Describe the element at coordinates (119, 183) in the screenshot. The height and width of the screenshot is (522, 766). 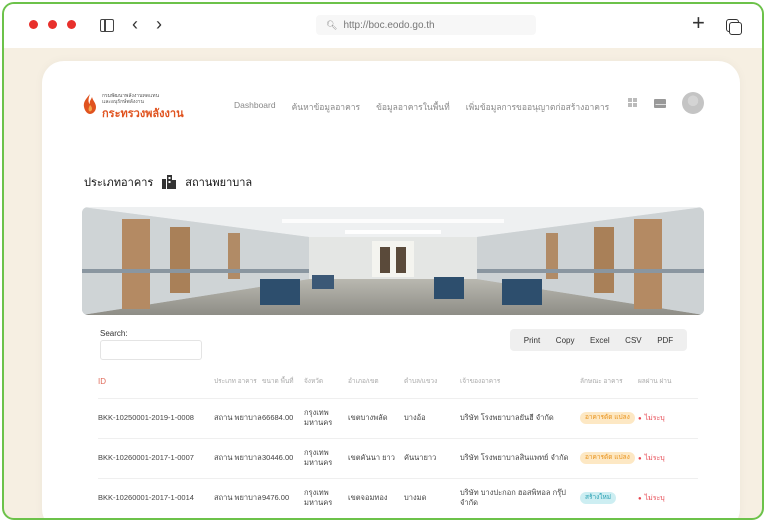
I see `building-type-label: ประเภทอาคาร` at that location.